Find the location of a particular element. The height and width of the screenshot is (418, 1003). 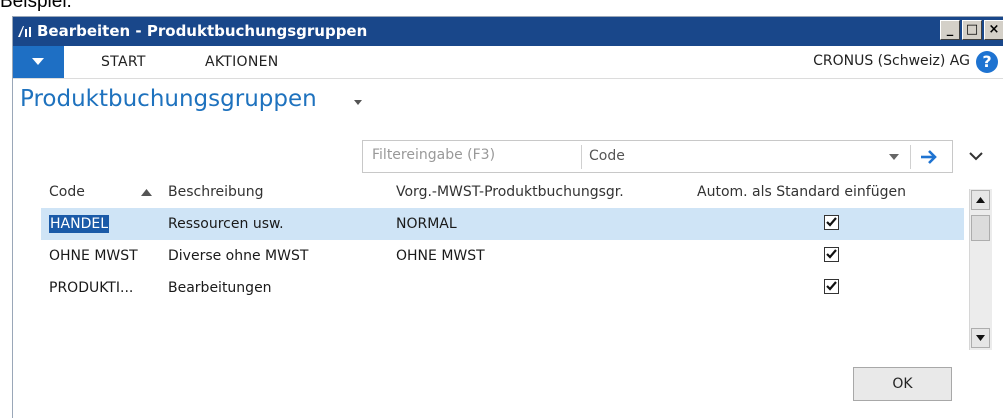

chevron-down-icon is located at coordinates (894, 157).